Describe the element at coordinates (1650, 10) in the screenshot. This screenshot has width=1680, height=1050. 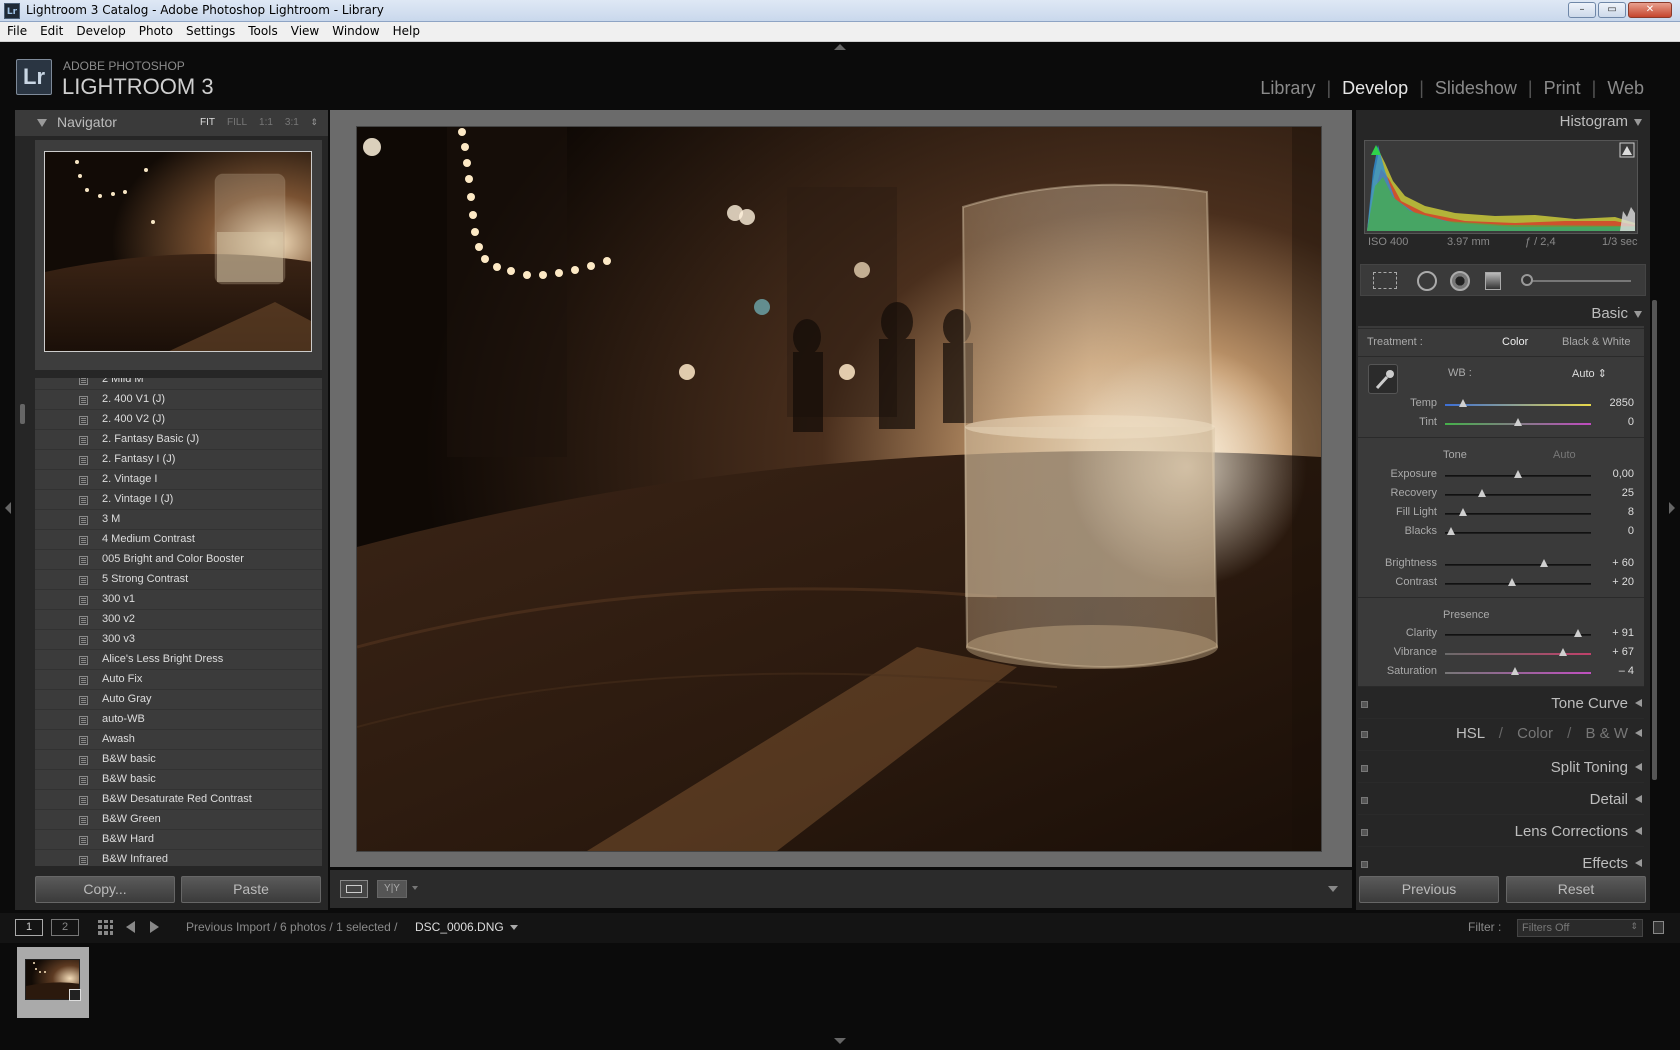
I see `close-button: ✕` at that location.